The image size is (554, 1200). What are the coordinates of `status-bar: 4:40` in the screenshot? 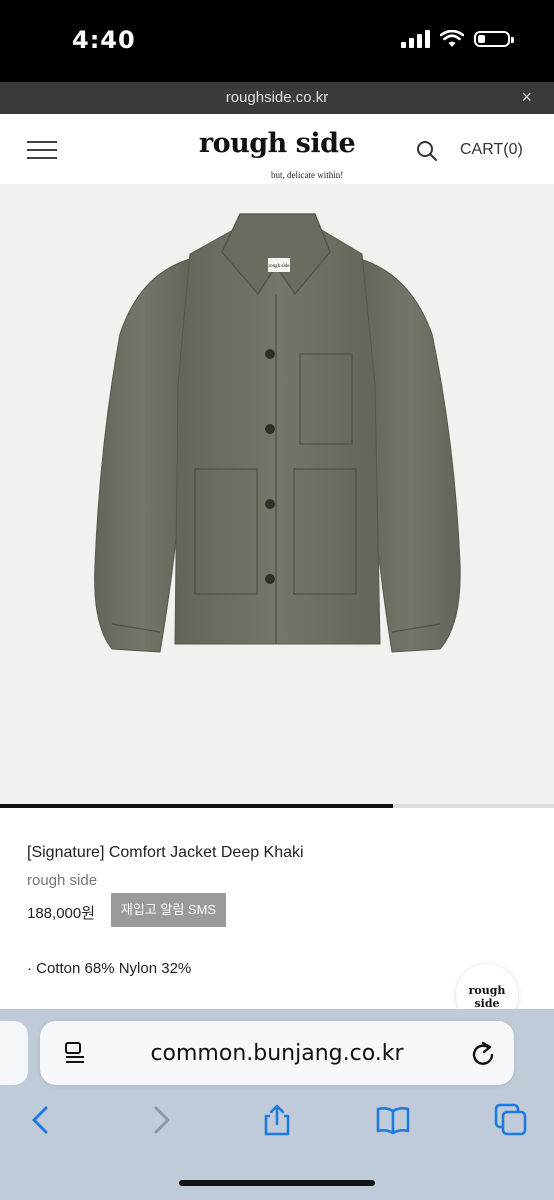 It's located at (277, 41).